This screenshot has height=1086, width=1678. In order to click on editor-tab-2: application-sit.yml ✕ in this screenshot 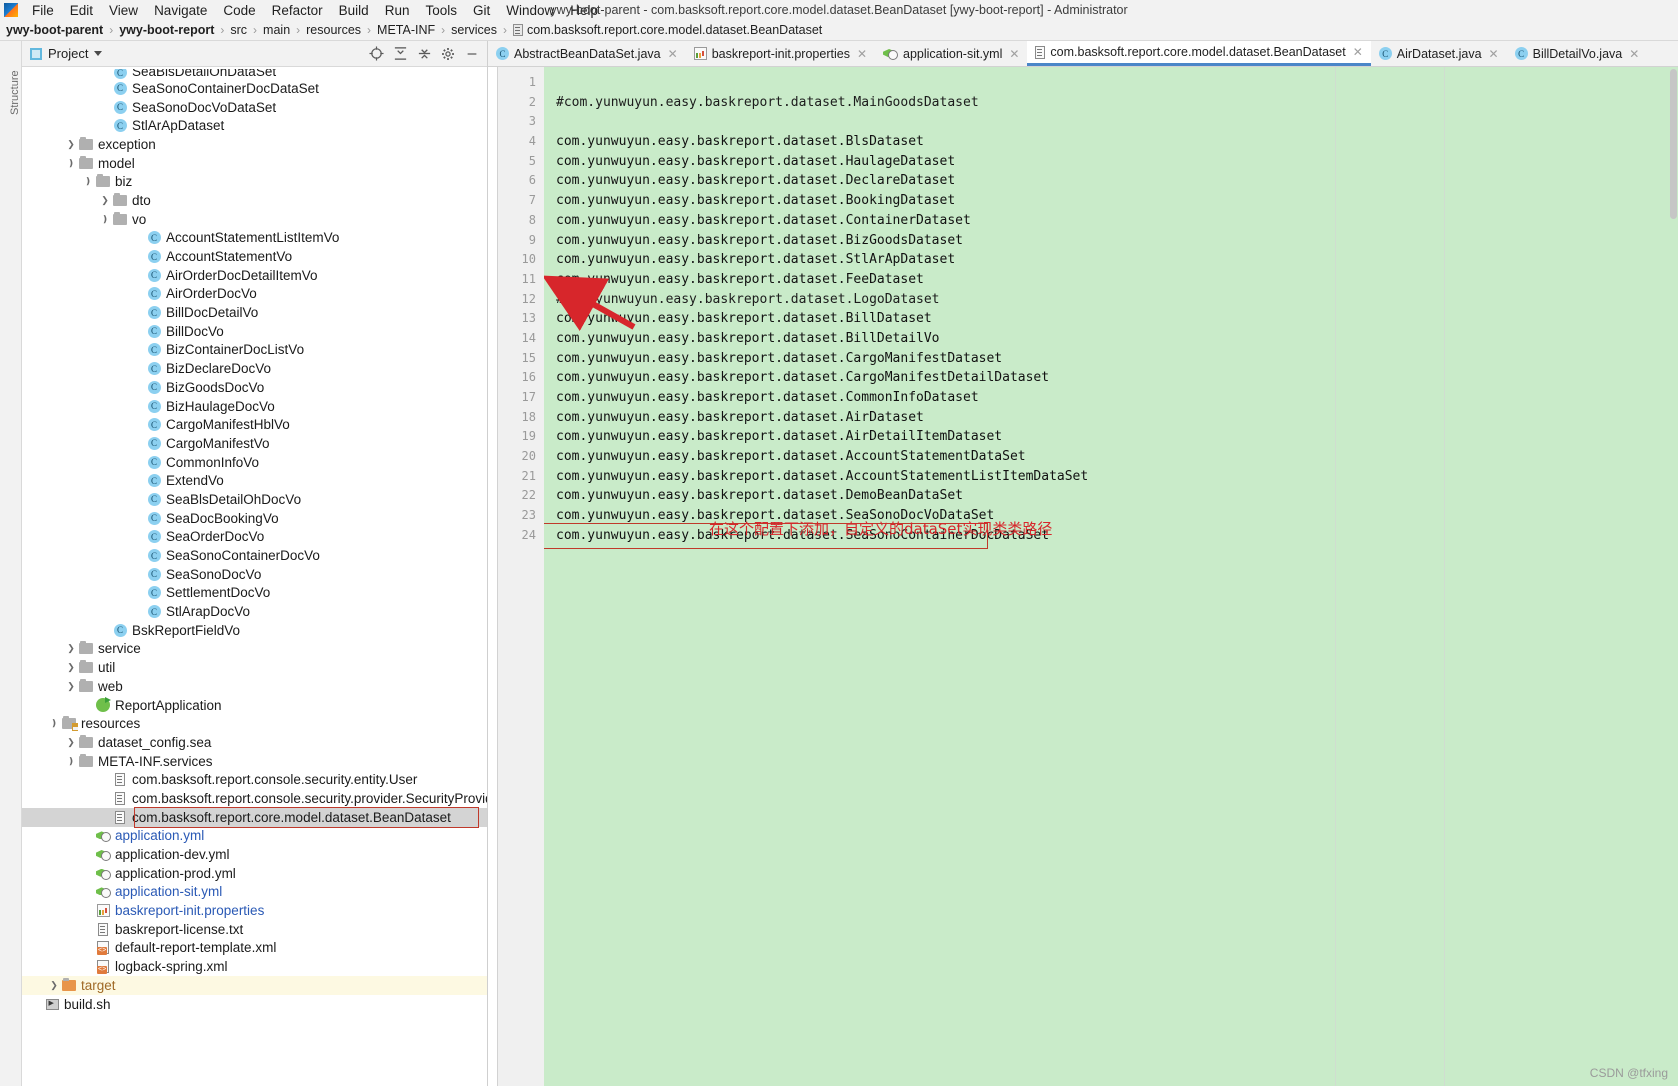, I will do `click(951, 53)`.